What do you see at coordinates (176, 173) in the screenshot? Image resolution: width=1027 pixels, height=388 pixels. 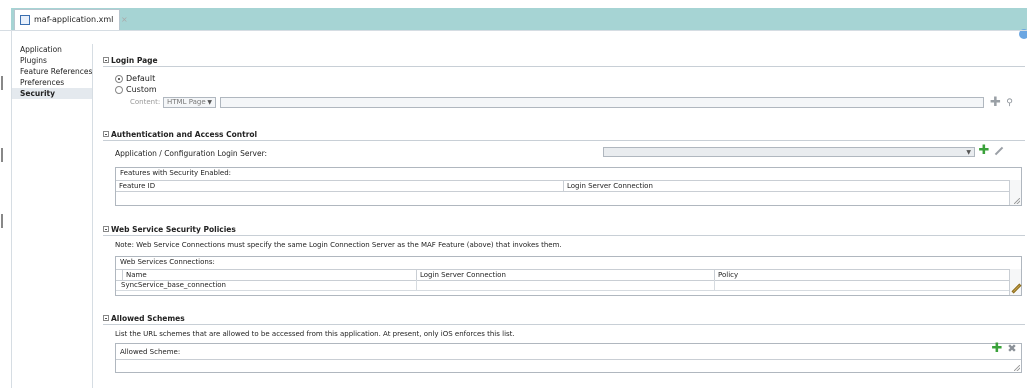 I see `features-caption: Features with Security Enabled:` at bounding box center [176, 173].